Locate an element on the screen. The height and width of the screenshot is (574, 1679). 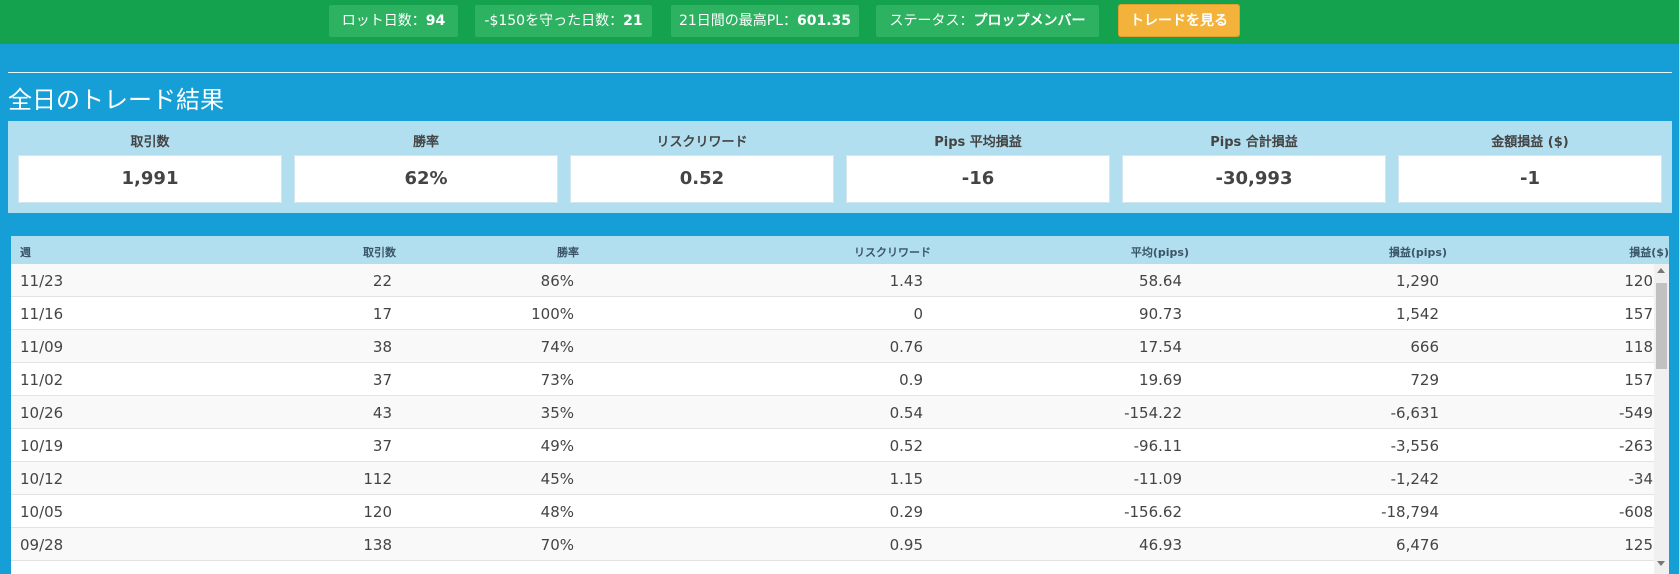
cell-week: 09/28 is located at coordinates (42, 545).